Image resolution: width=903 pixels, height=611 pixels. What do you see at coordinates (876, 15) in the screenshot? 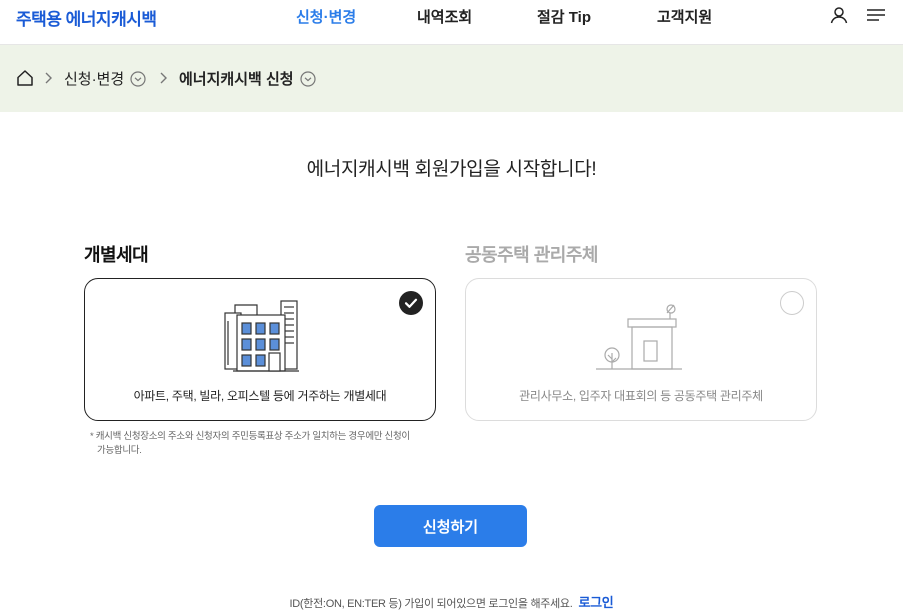
I see `menu-icon` at bounding box center [876, 15].